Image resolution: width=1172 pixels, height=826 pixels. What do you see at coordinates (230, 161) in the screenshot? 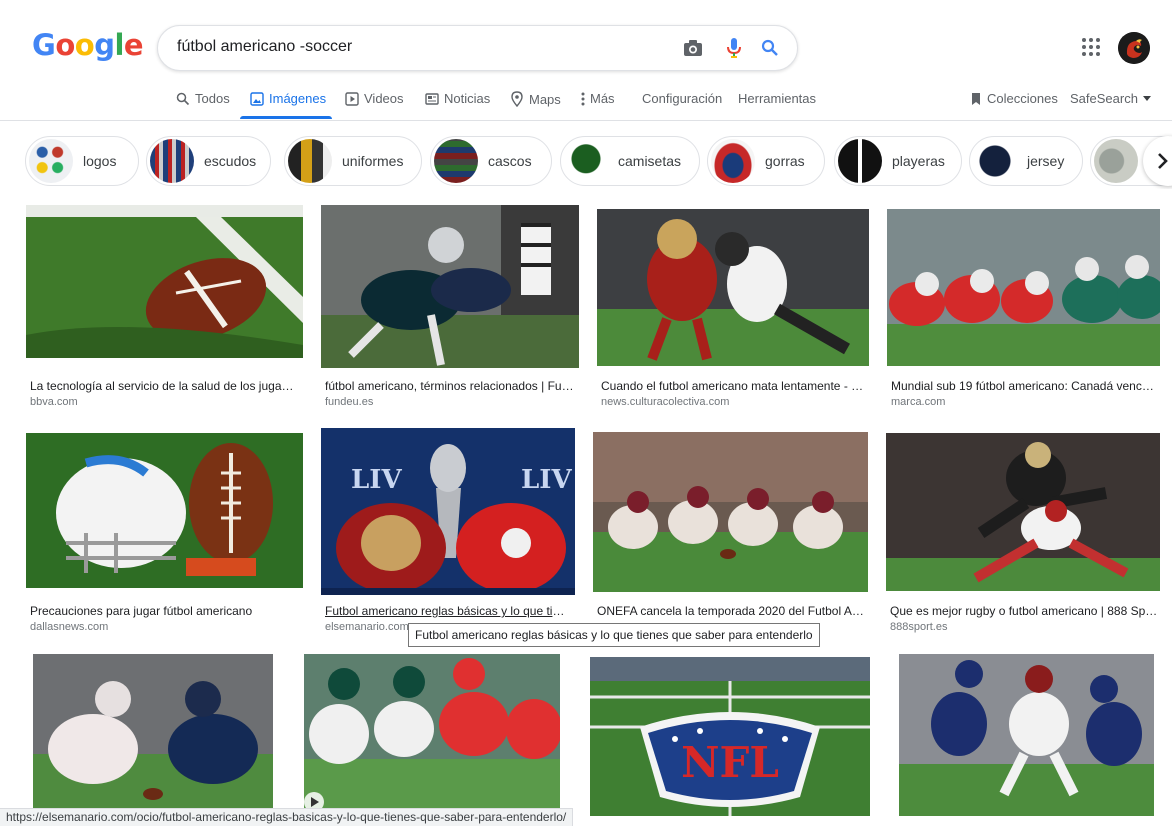
I see `chip-label: escudos` at bounding box center [230, 161].